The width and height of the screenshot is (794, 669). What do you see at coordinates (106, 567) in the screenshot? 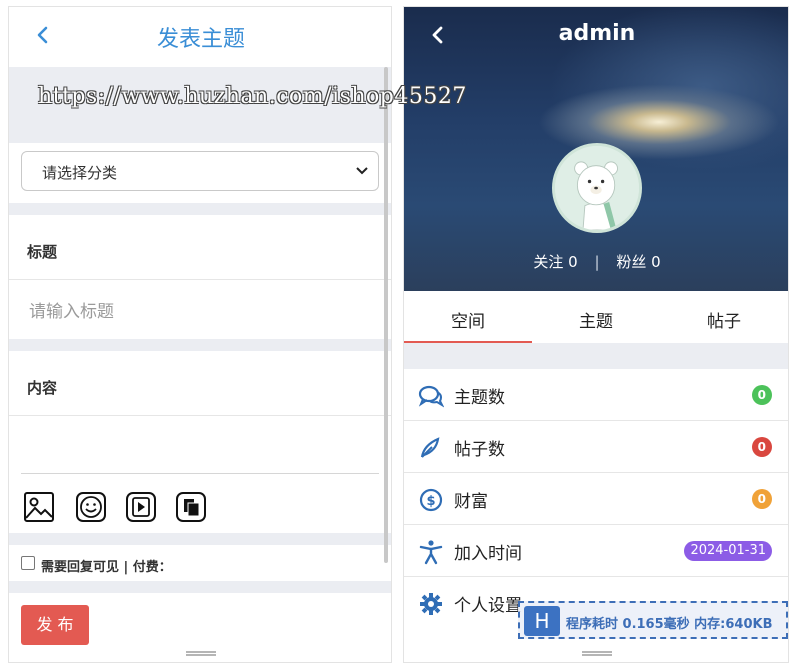
I see `reply-visible-label: 需要回复可见 | 付费：` at bounding box center [106, 567].